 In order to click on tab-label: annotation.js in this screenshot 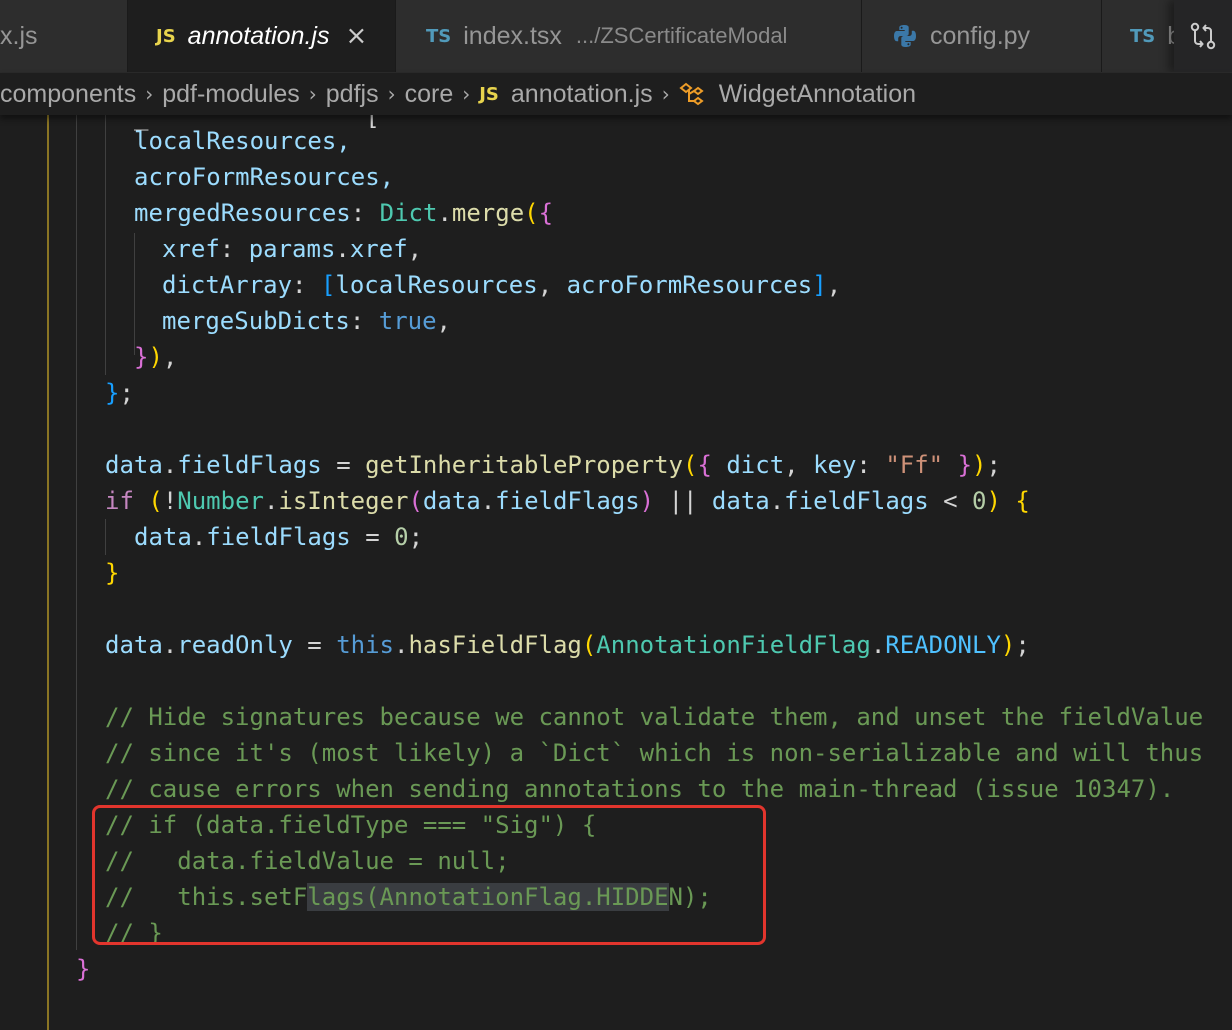, I will do `click(258, 35)`.